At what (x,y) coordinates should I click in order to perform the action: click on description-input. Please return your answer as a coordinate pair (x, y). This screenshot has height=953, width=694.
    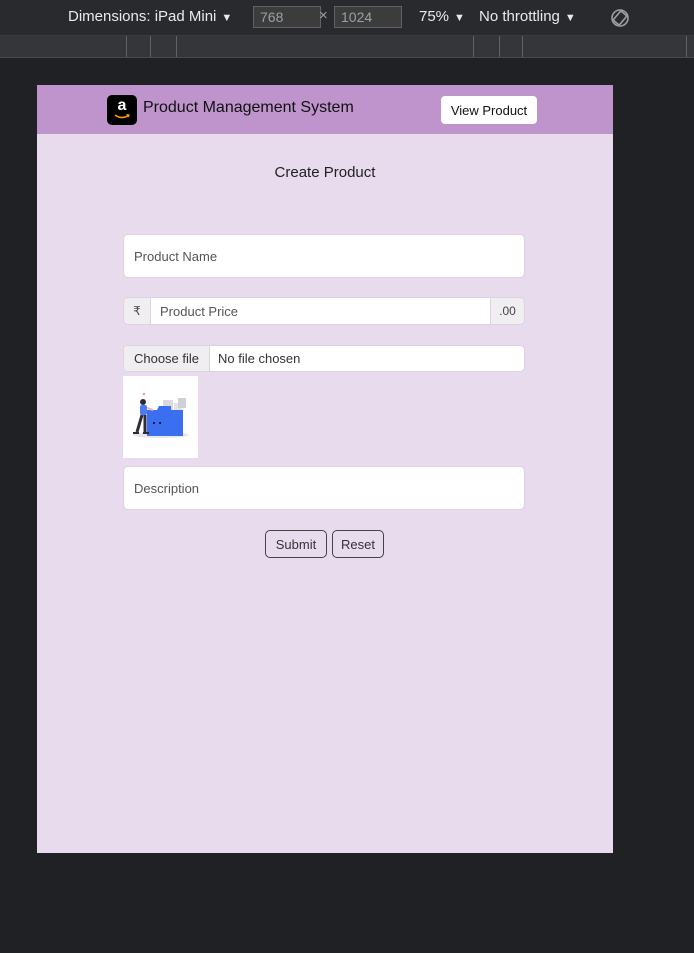
    Looking at the image, I should click on (324, 488).